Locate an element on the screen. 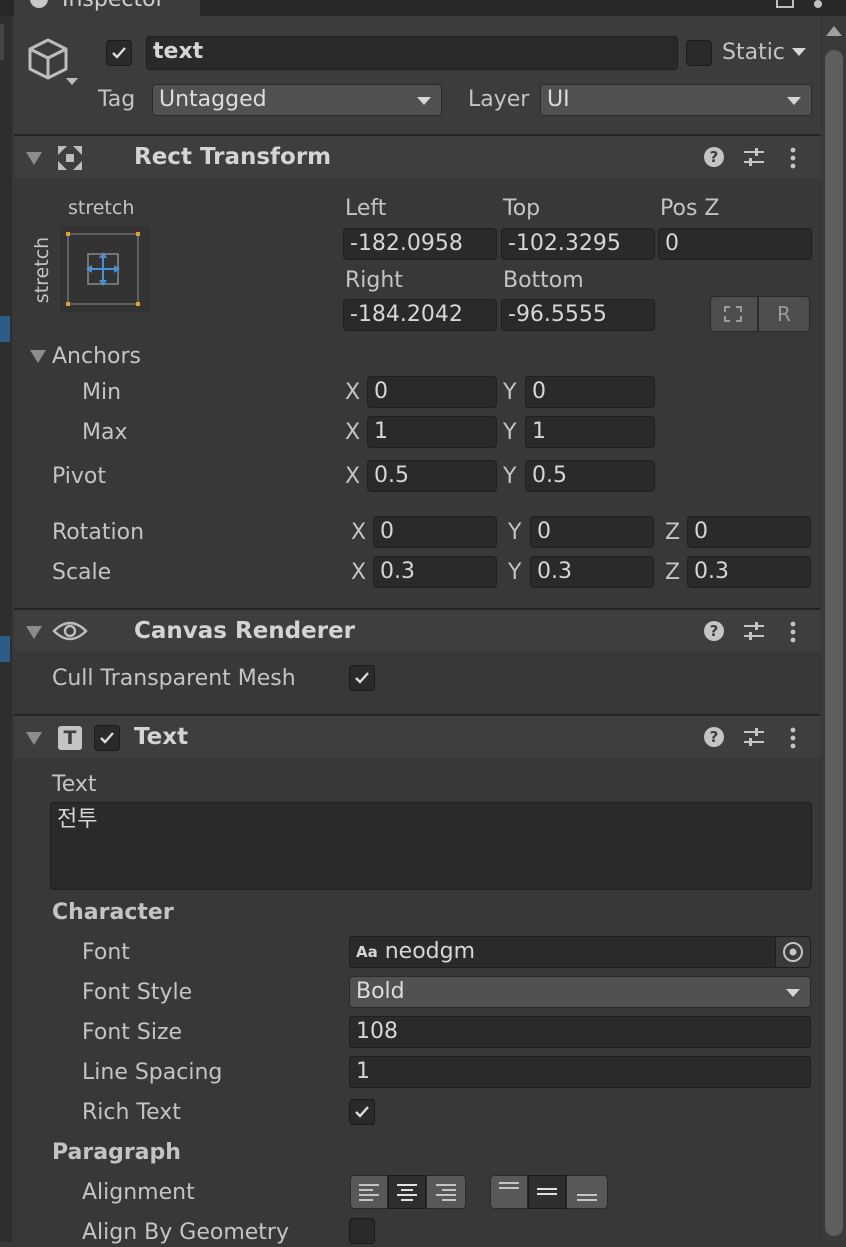  align-bottom-button is located at coordinates (587, 1192).